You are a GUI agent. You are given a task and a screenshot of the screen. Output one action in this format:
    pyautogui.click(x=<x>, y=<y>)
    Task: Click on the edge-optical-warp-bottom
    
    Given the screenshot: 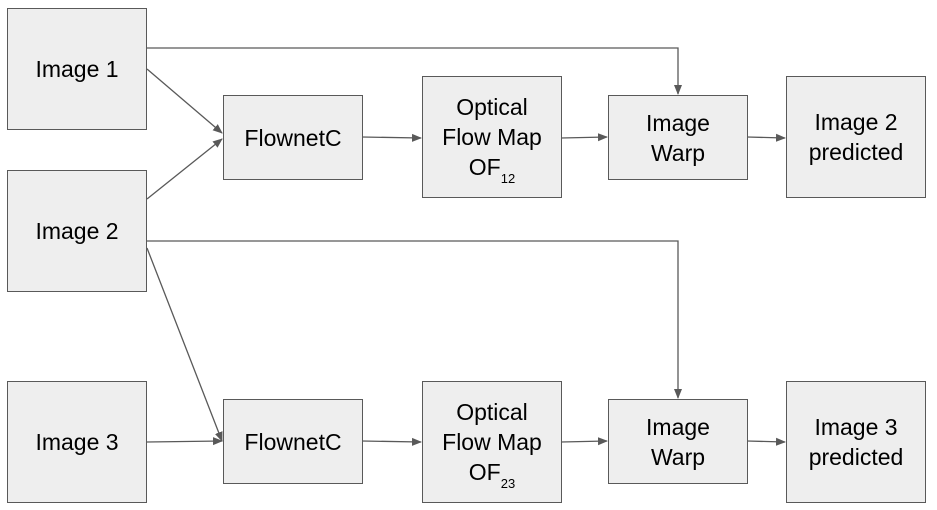 What is the action you would take?
    pyautogui.click(x=584, y=441)
    